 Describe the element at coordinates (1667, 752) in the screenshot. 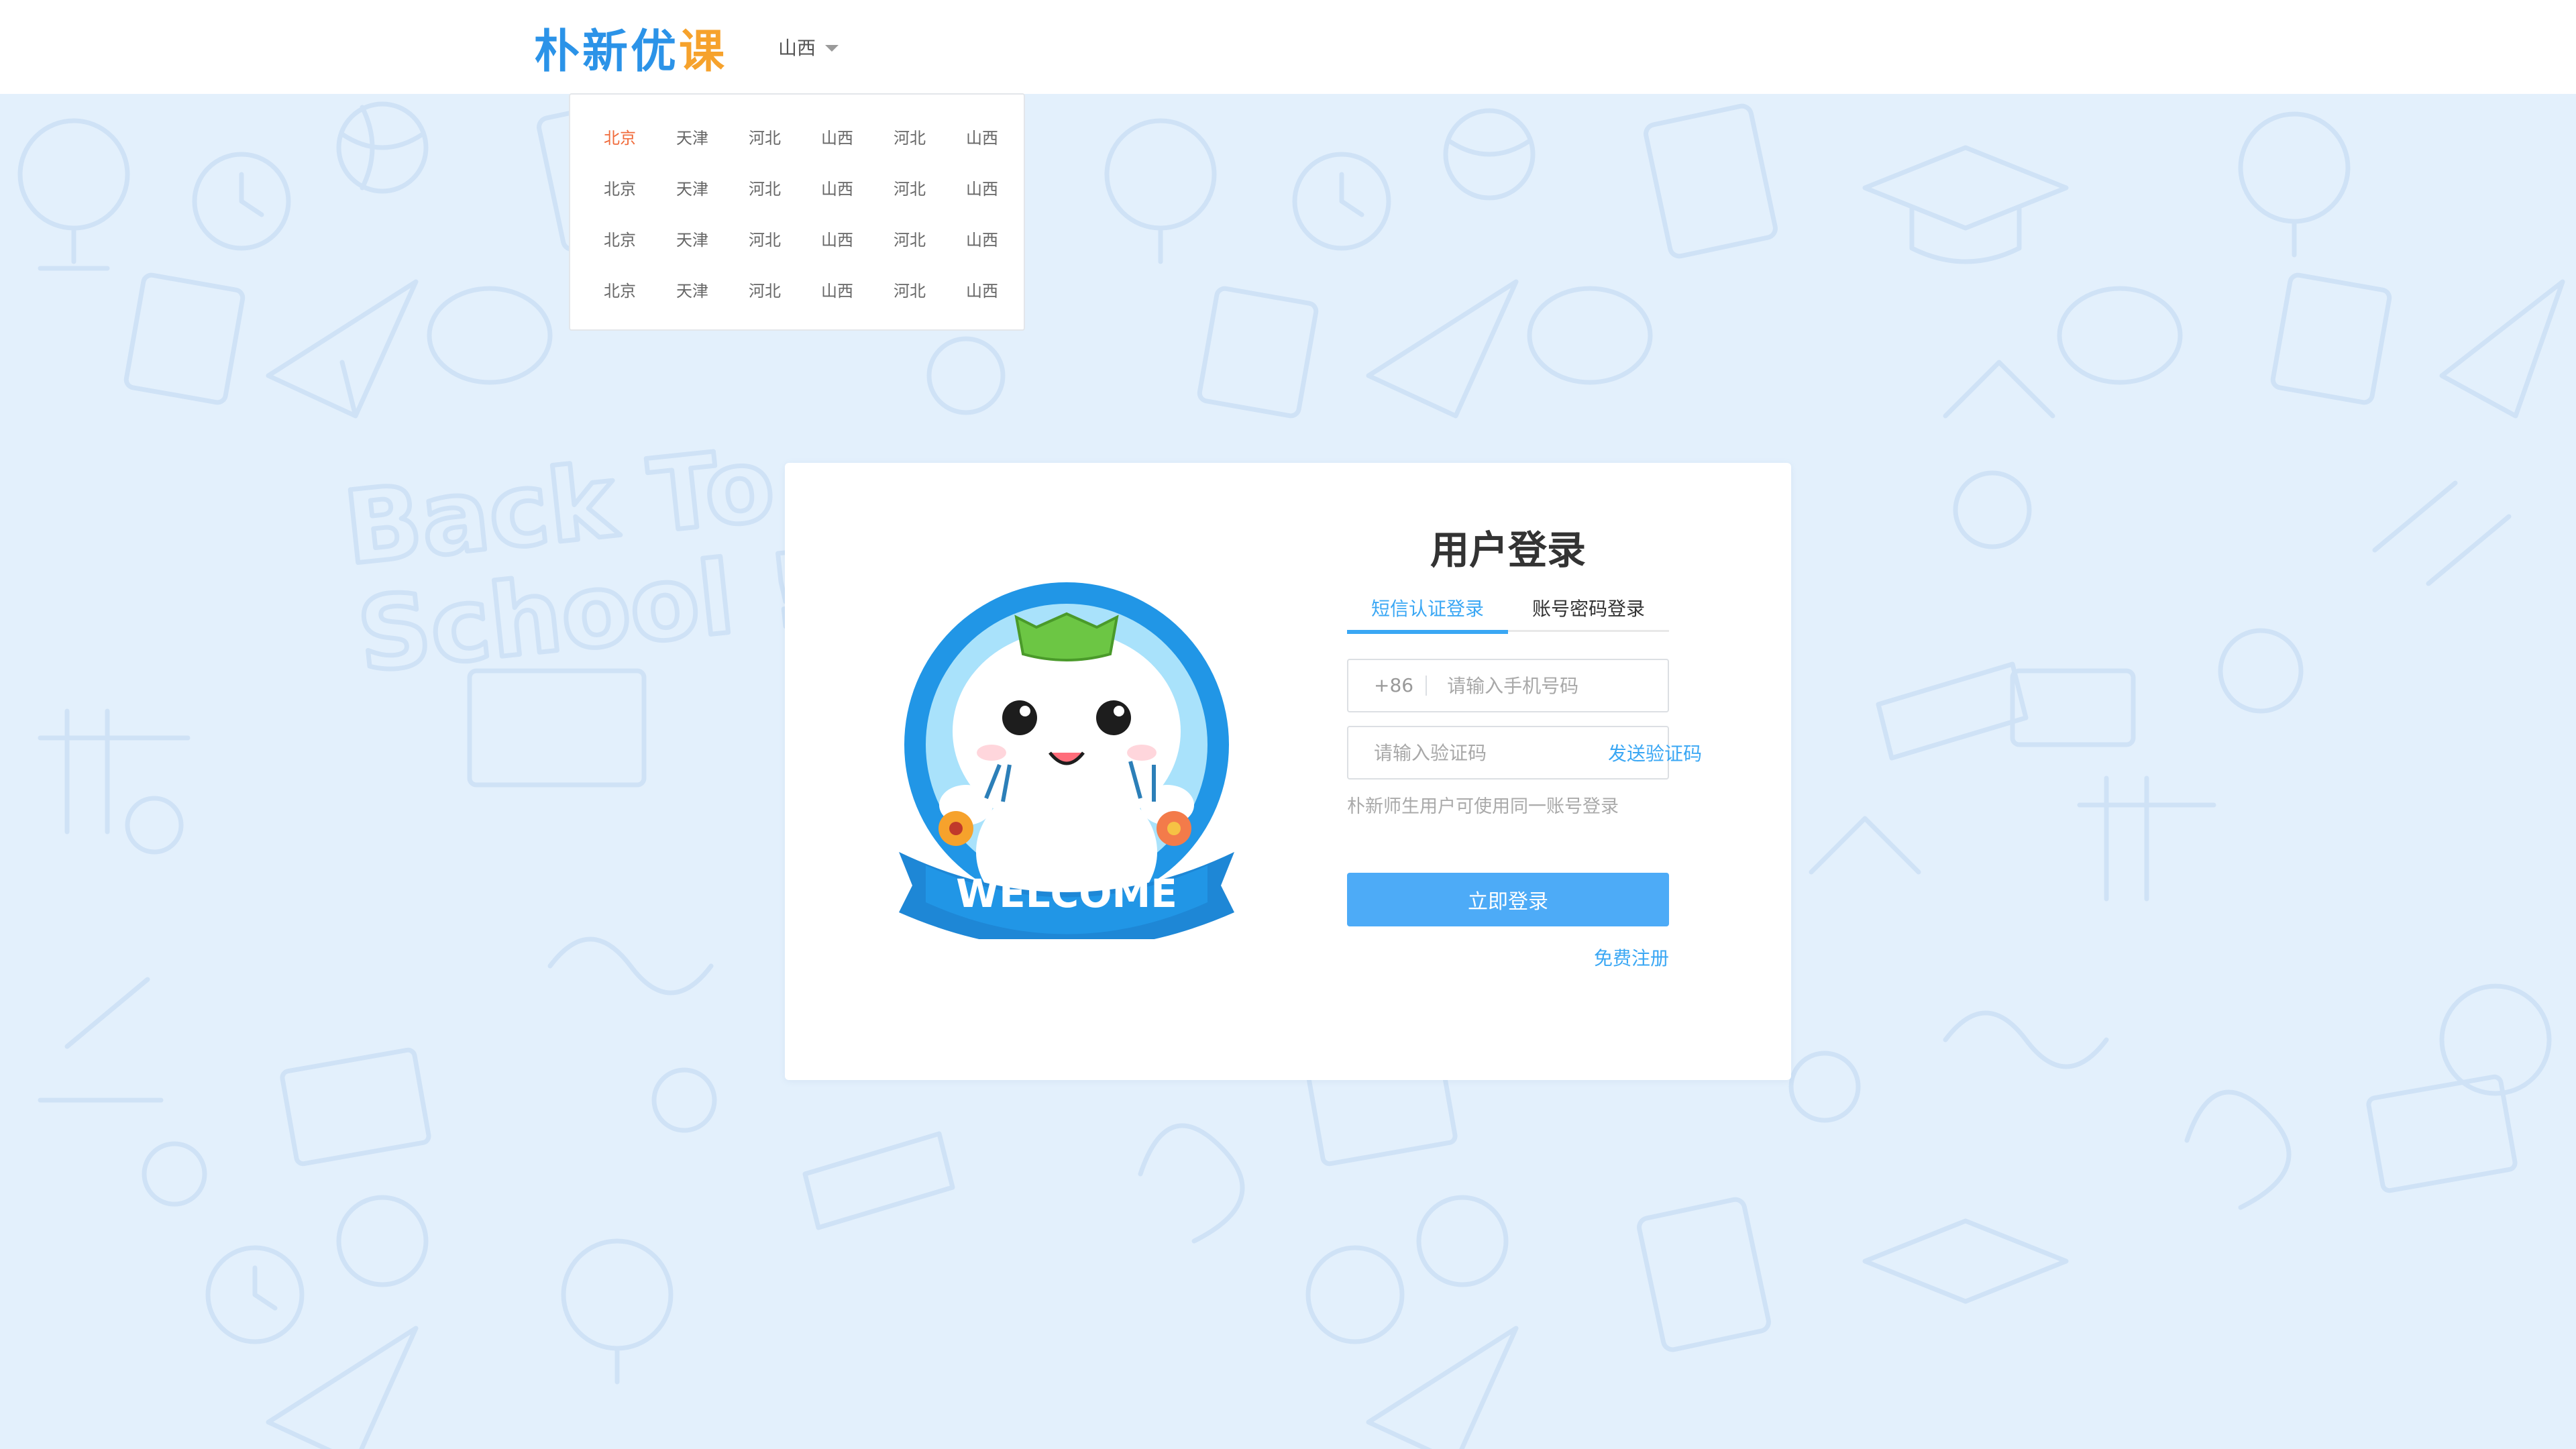

I see `send-code-button: 发送验证码` at that location.